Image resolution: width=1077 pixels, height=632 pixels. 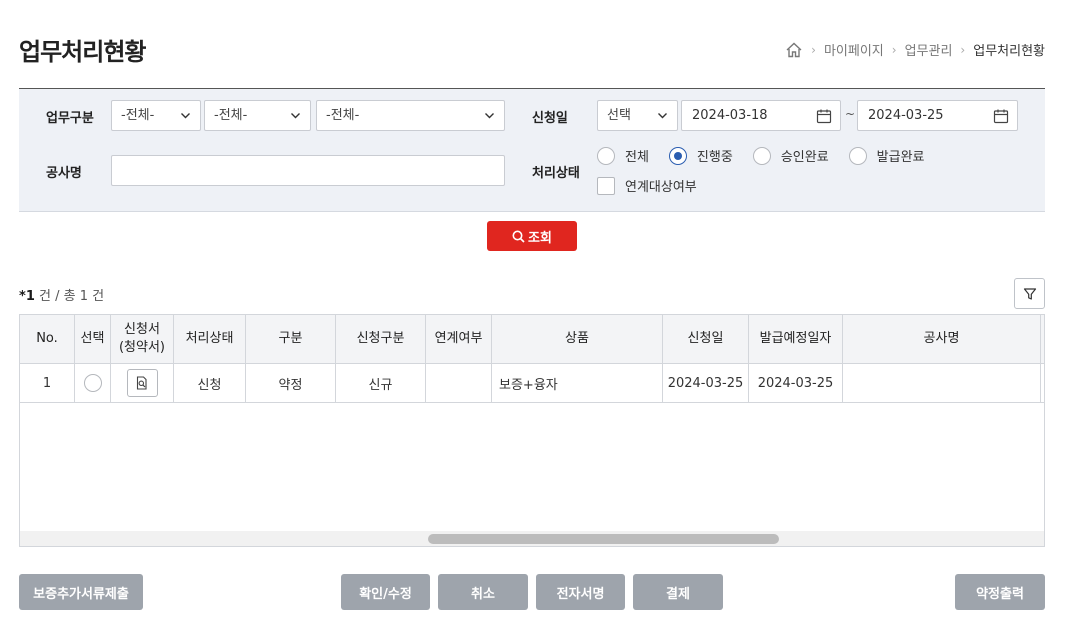 I want to click on cell-issue-date: 2024-03-25, so click(x=796, y=383).